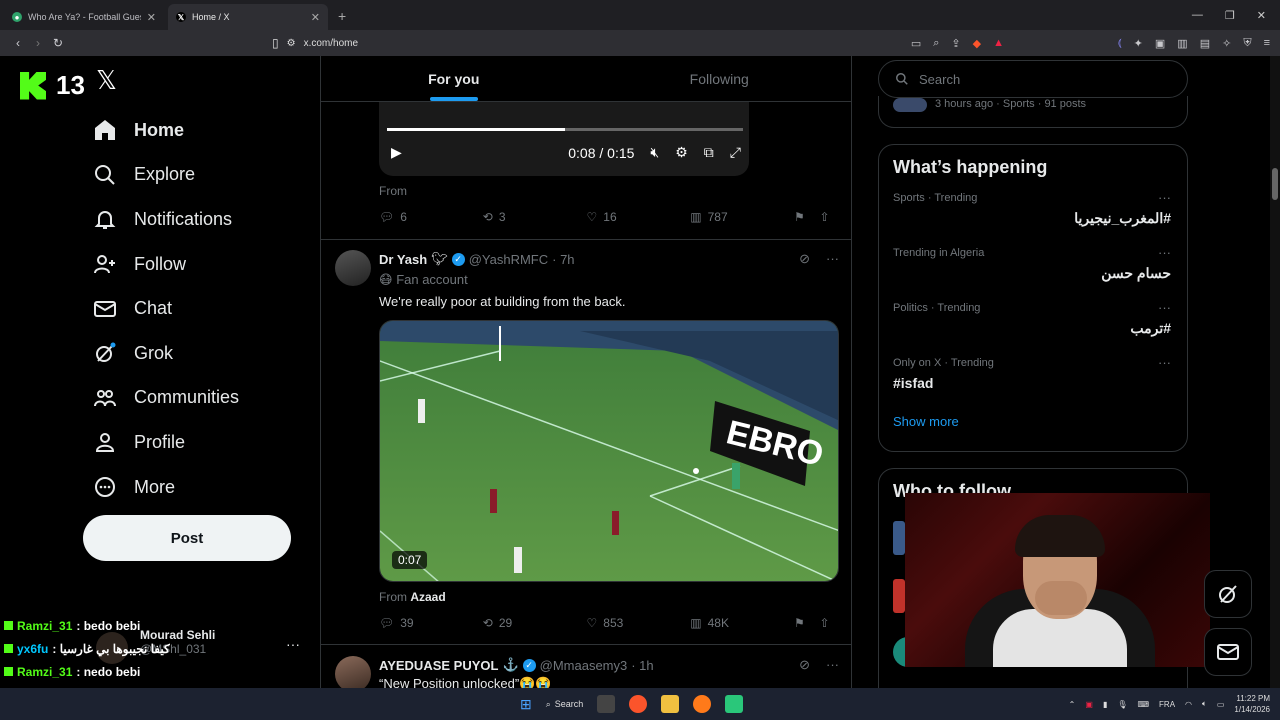 The width and height of the screenshot is (1280, 720). Describe the element at coordinates (639, 623) in the screenshot. I see `like-button: ♡ 853` at that location.